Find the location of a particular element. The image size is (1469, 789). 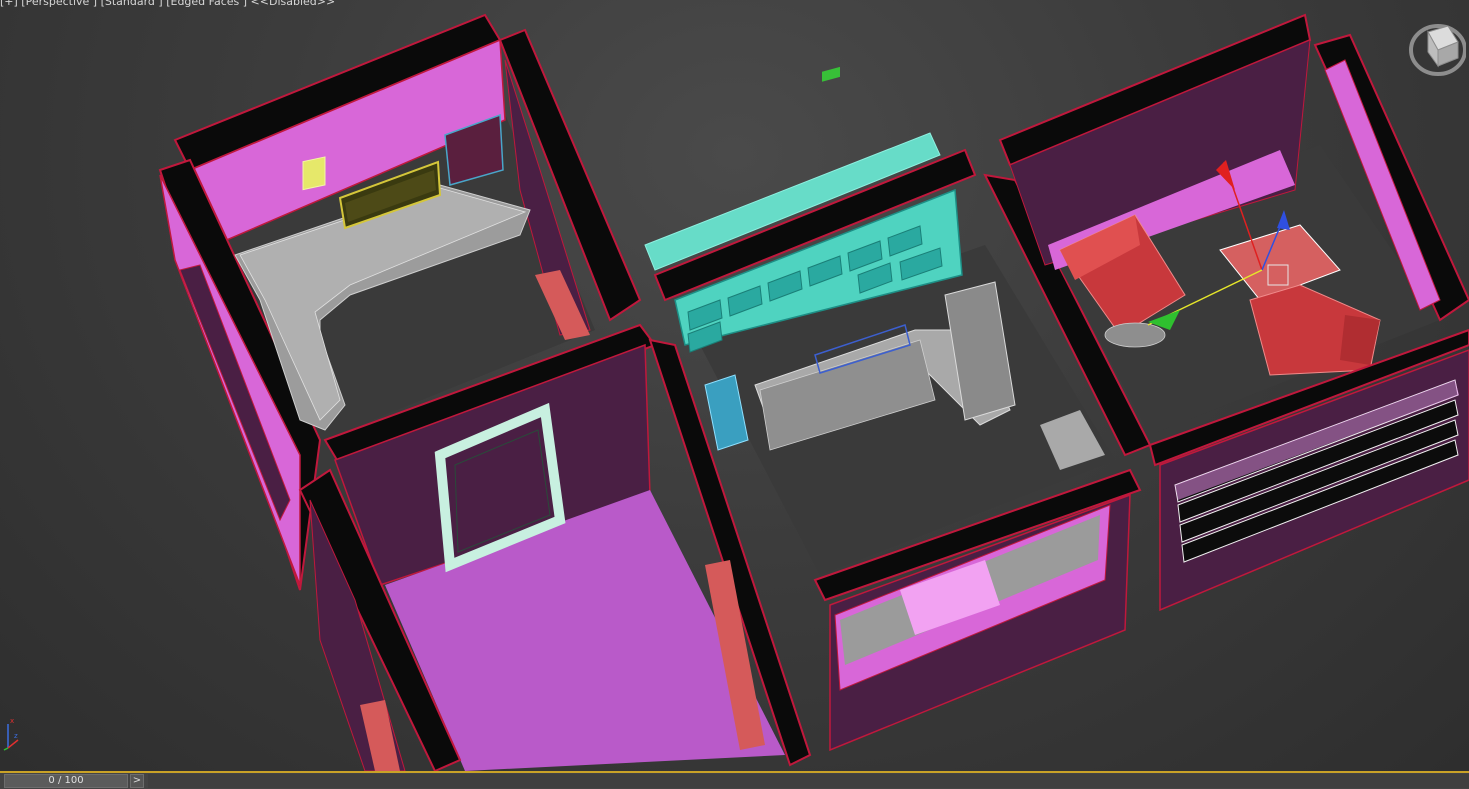

next-frame-button: > is located at coordinates (137, 781).